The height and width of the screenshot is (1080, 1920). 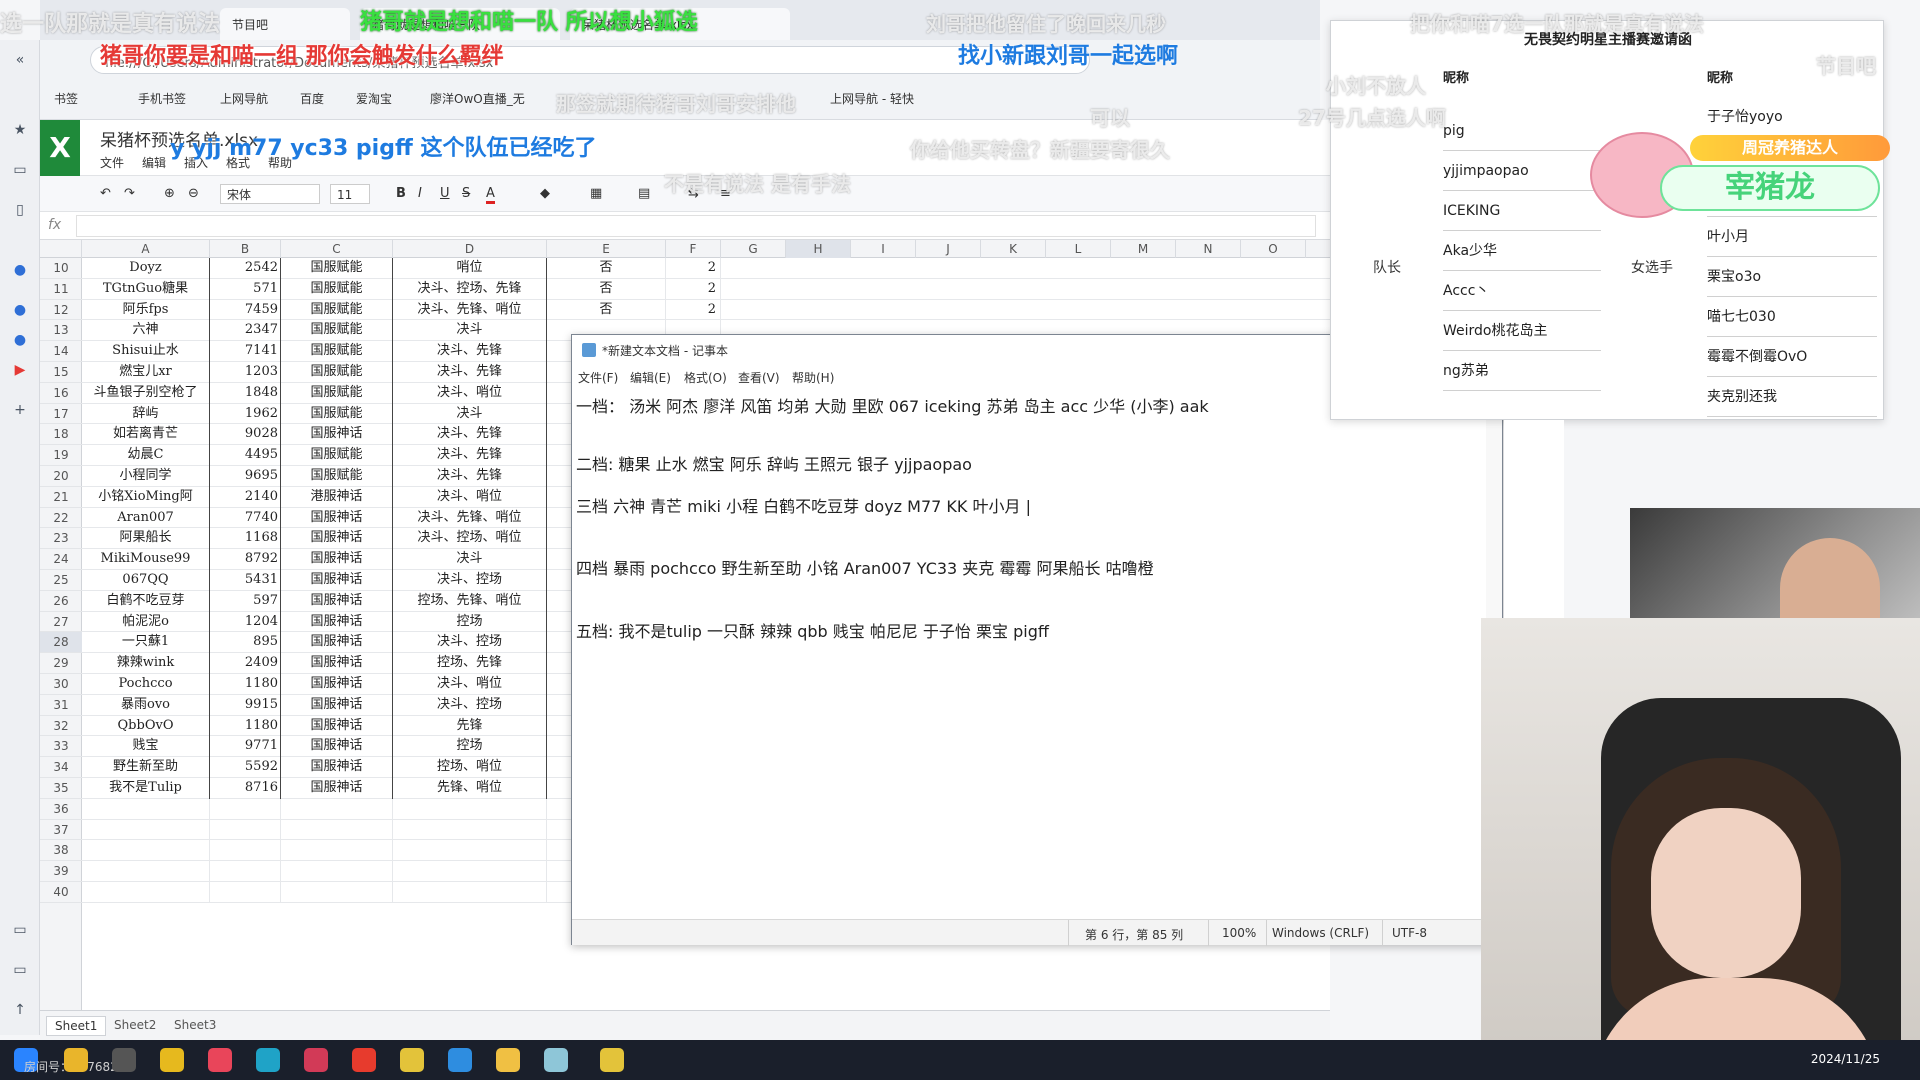 What do you see at coordinates (245, 249) in the screenshot?
I see `column-header-b: B` at bounding box center [245, 249].